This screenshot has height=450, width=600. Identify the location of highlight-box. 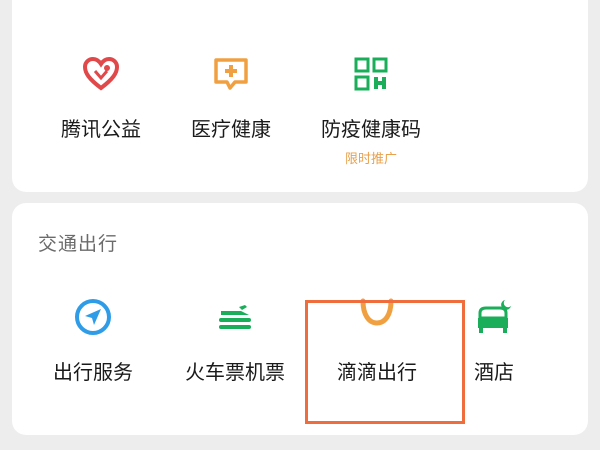
(385, 362).